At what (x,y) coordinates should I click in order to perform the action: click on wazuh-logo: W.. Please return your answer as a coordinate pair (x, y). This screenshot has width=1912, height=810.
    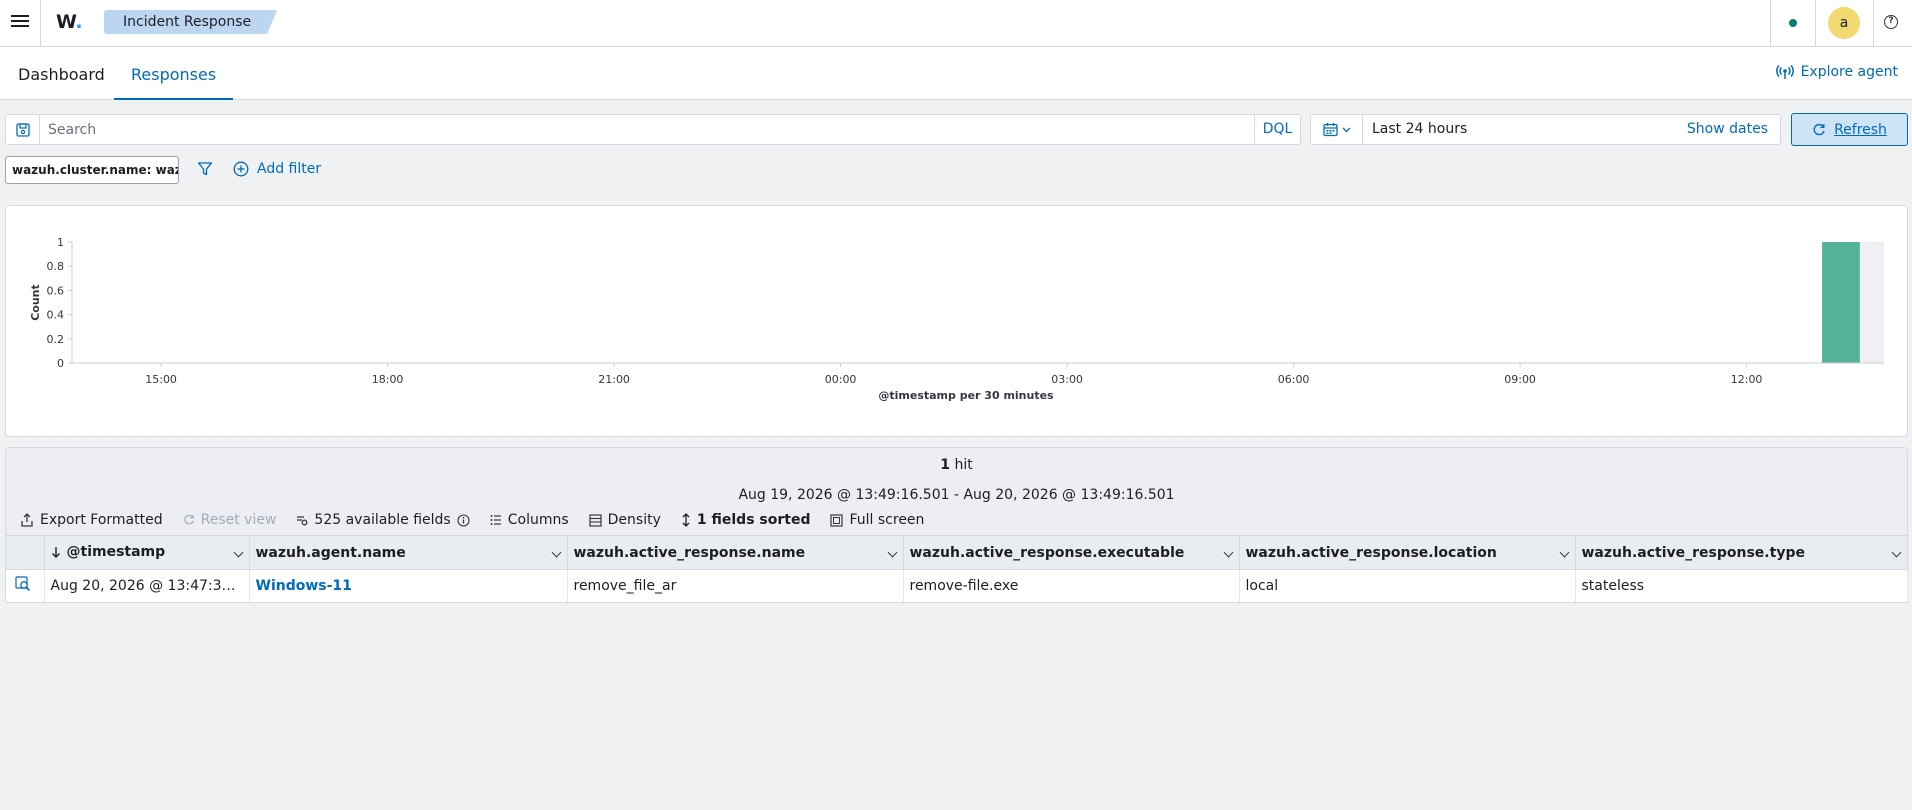
    Looking at the image, I should click on (69, 22).